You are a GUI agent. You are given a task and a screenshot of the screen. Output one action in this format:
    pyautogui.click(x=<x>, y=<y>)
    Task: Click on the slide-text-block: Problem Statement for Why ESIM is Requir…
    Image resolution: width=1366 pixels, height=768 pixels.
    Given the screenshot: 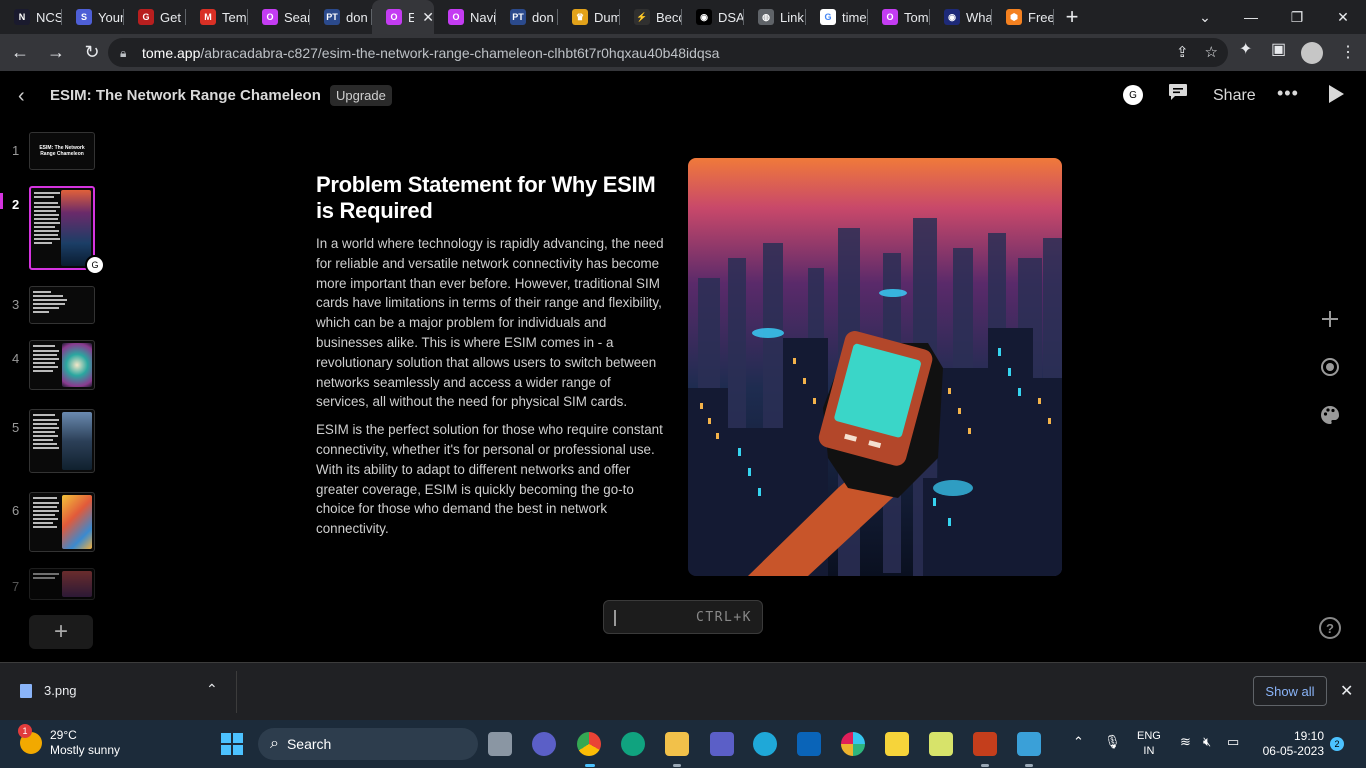 What is the action you would take?
    pyautogui.click(x=491, y=359)
    